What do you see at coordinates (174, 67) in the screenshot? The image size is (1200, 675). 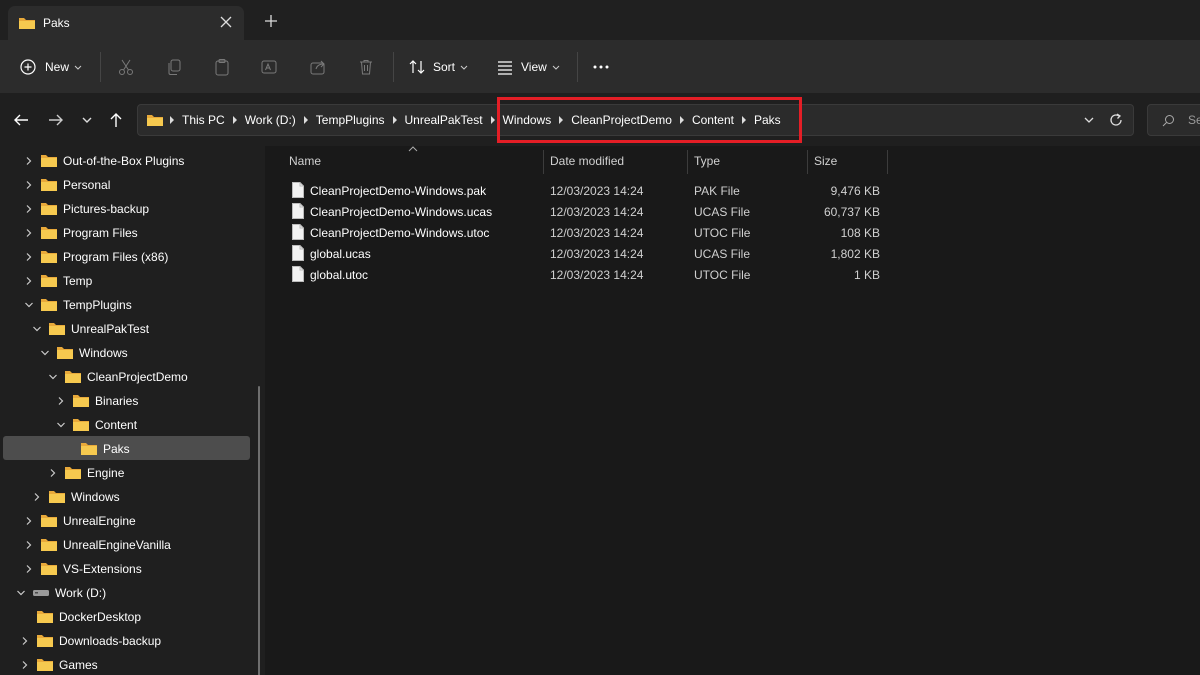 I see `copy-button` at bounding box center [174, 67].